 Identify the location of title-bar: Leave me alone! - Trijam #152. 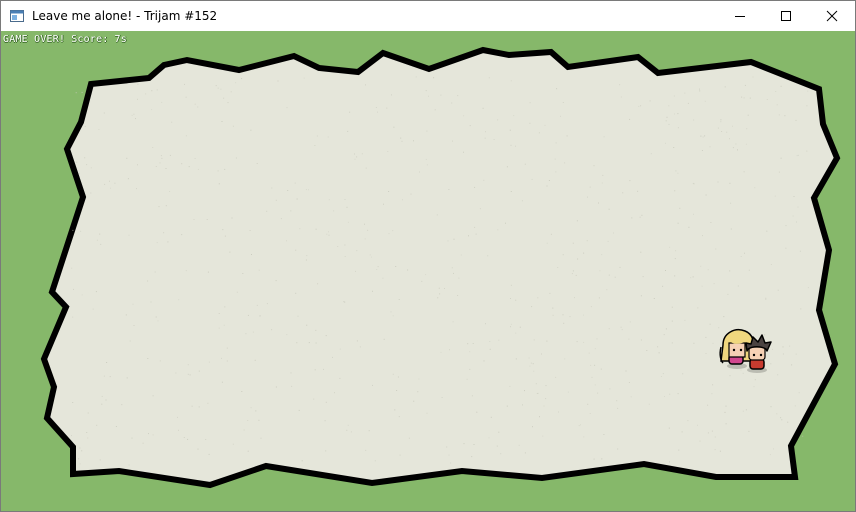
(428, 16).